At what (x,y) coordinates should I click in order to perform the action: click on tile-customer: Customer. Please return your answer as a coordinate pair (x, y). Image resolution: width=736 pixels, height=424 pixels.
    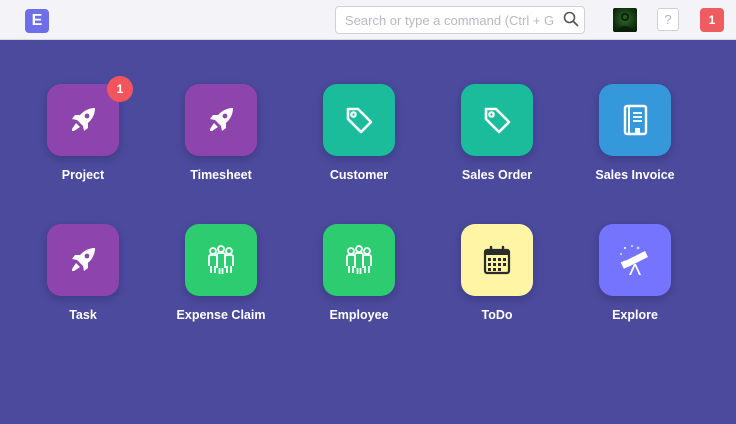
    Looking at the image, I should click on (359, 139).